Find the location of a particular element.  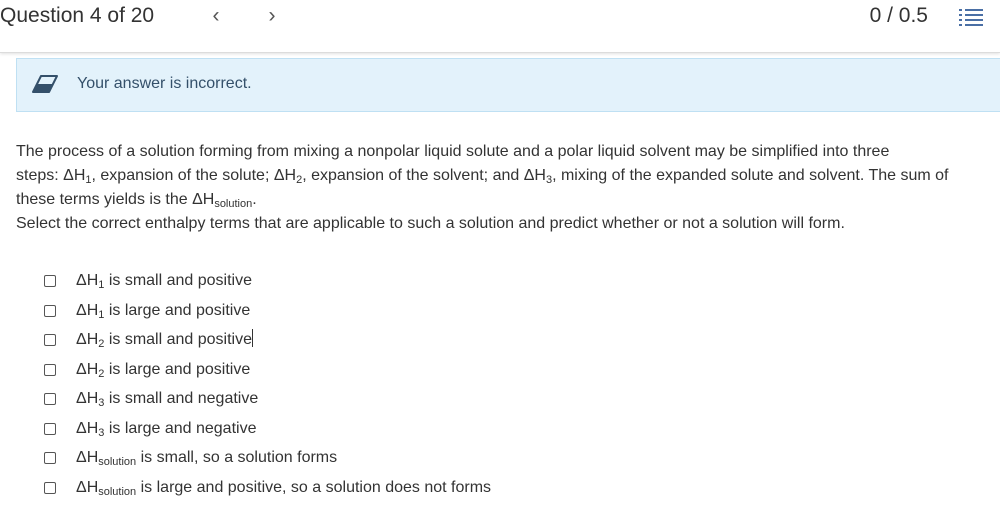

question-list-icon is located at coordinates (971, 18).